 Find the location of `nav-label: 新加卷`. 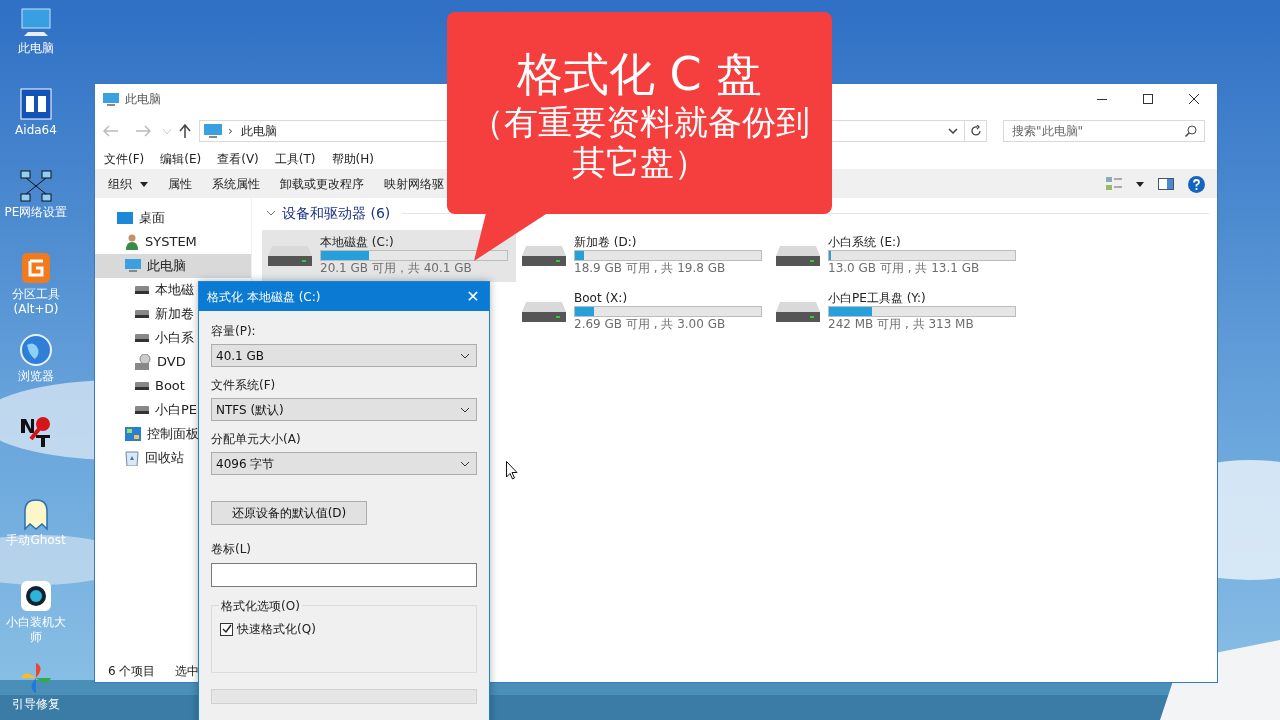

nav-label: 新加卷 is located at coordinates (174, 314).